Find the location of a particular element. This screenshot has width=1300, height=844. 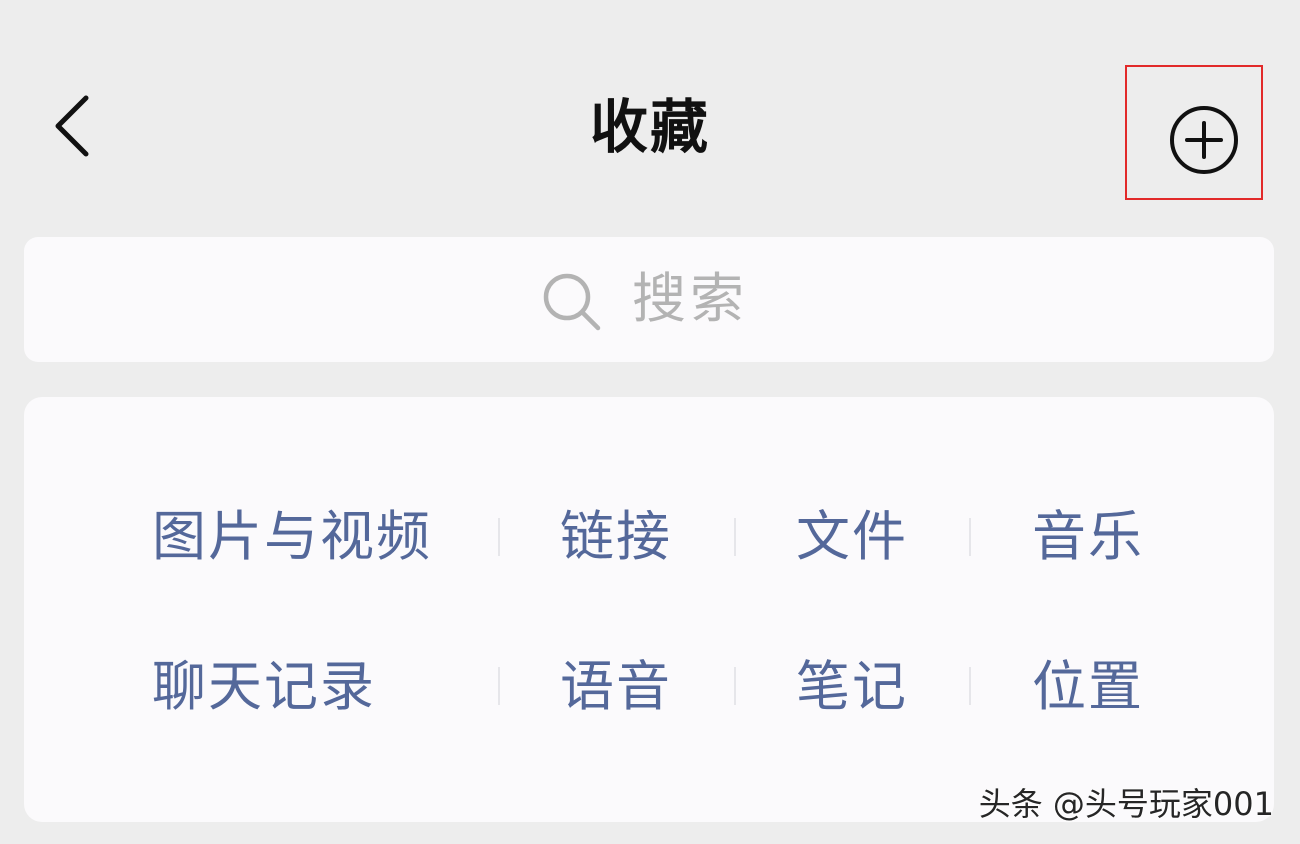

page-title: 收藏 is located at coordinates (649, 127).